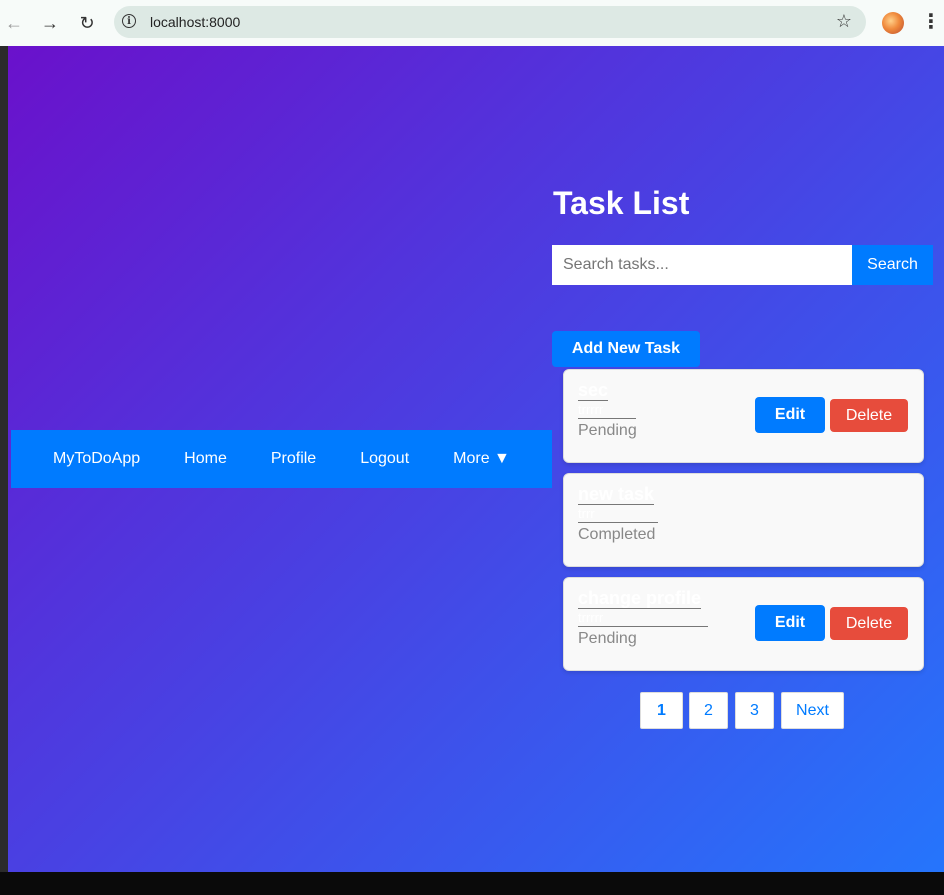 This screenshot has width=944, height=895. What do you see at coordinates (617, 534) in the screenshot?
I see `task-status: Completed` at bounding box center [617, 534].